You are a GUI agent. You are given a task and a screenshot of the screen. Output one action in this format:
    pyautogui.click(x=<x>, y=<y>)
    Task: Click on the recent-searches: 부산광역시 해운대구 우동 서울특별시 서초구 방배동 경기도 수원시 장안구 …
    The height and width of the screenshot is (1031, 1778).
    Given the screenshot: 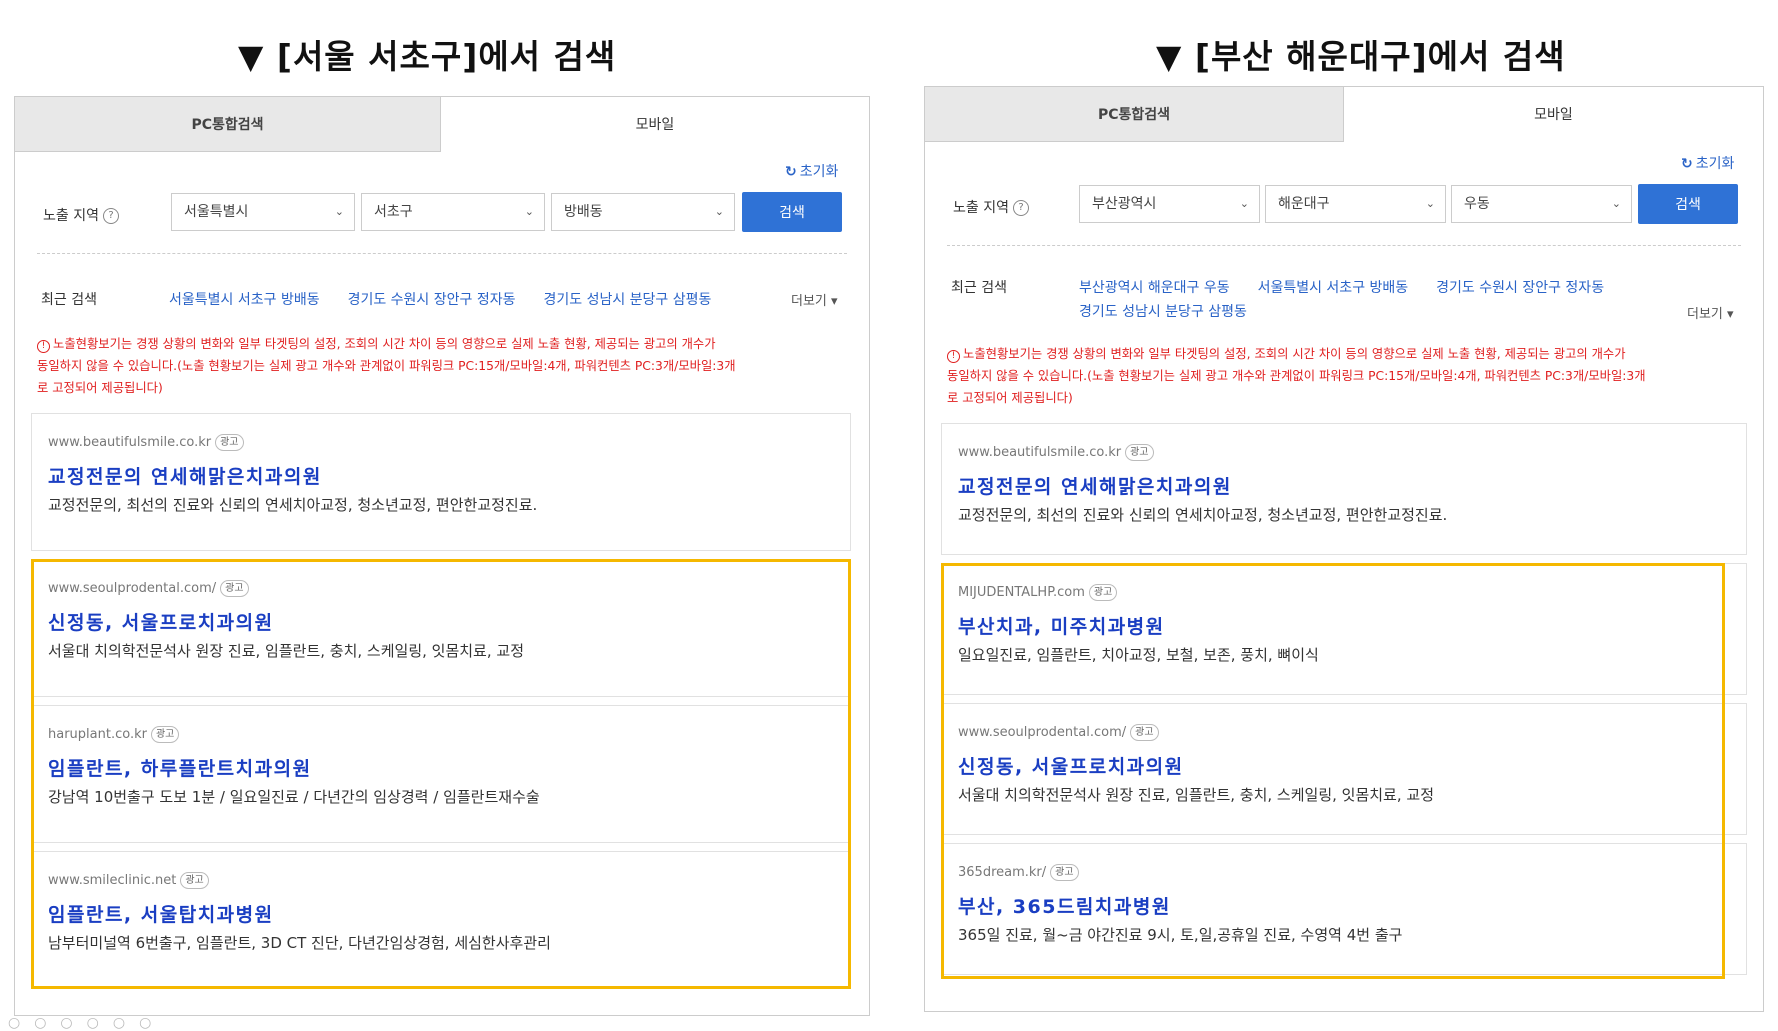 What is the action you would take?
    pyautogui.click(x=1341, y=287)
    